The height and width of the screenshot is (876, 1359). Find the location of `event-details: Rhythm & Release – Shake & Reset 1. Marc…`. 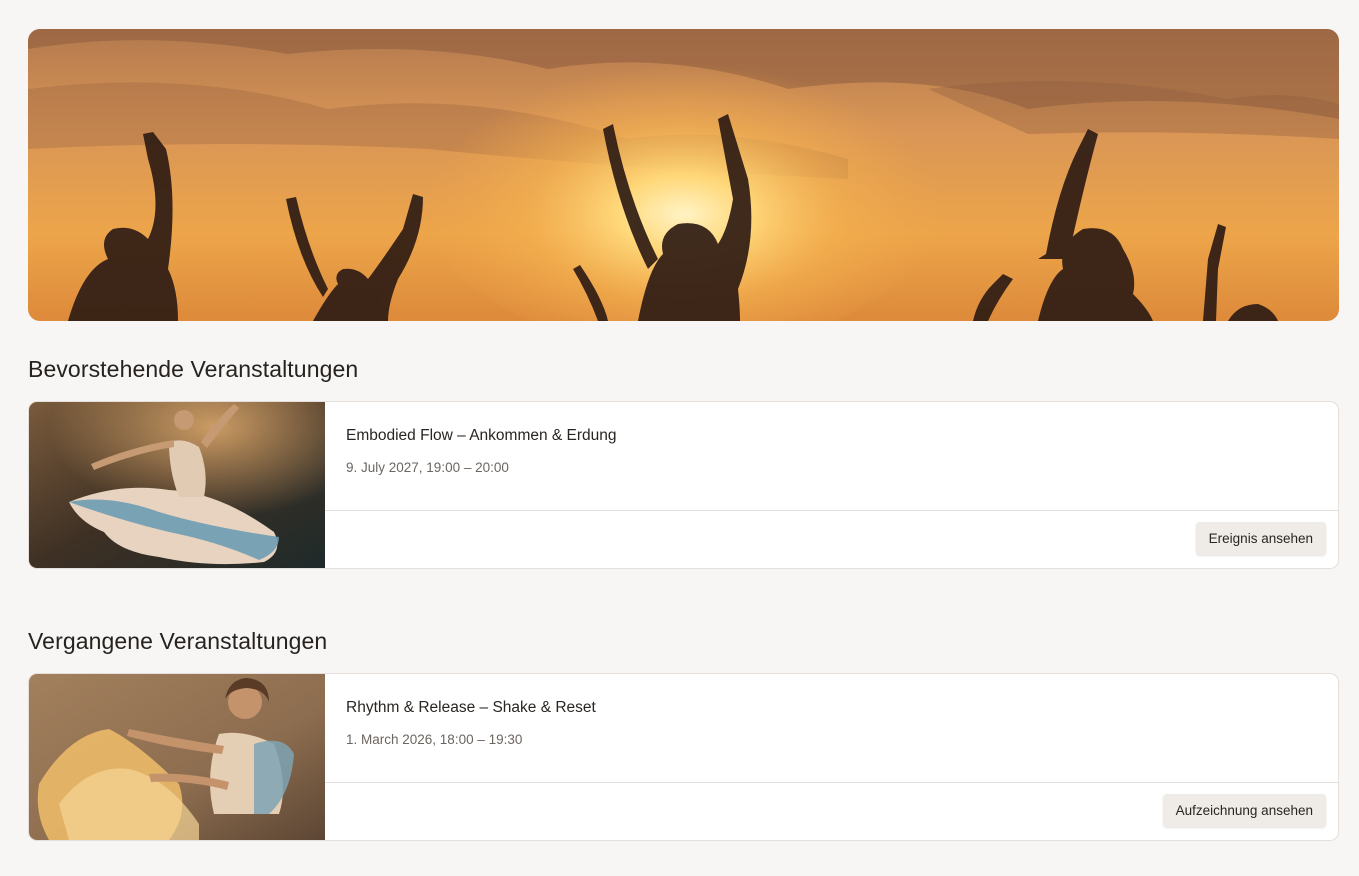

event-details: Rhythm & Release – Shake & Reset 1. Marc… is located at coordinates (831, 728).